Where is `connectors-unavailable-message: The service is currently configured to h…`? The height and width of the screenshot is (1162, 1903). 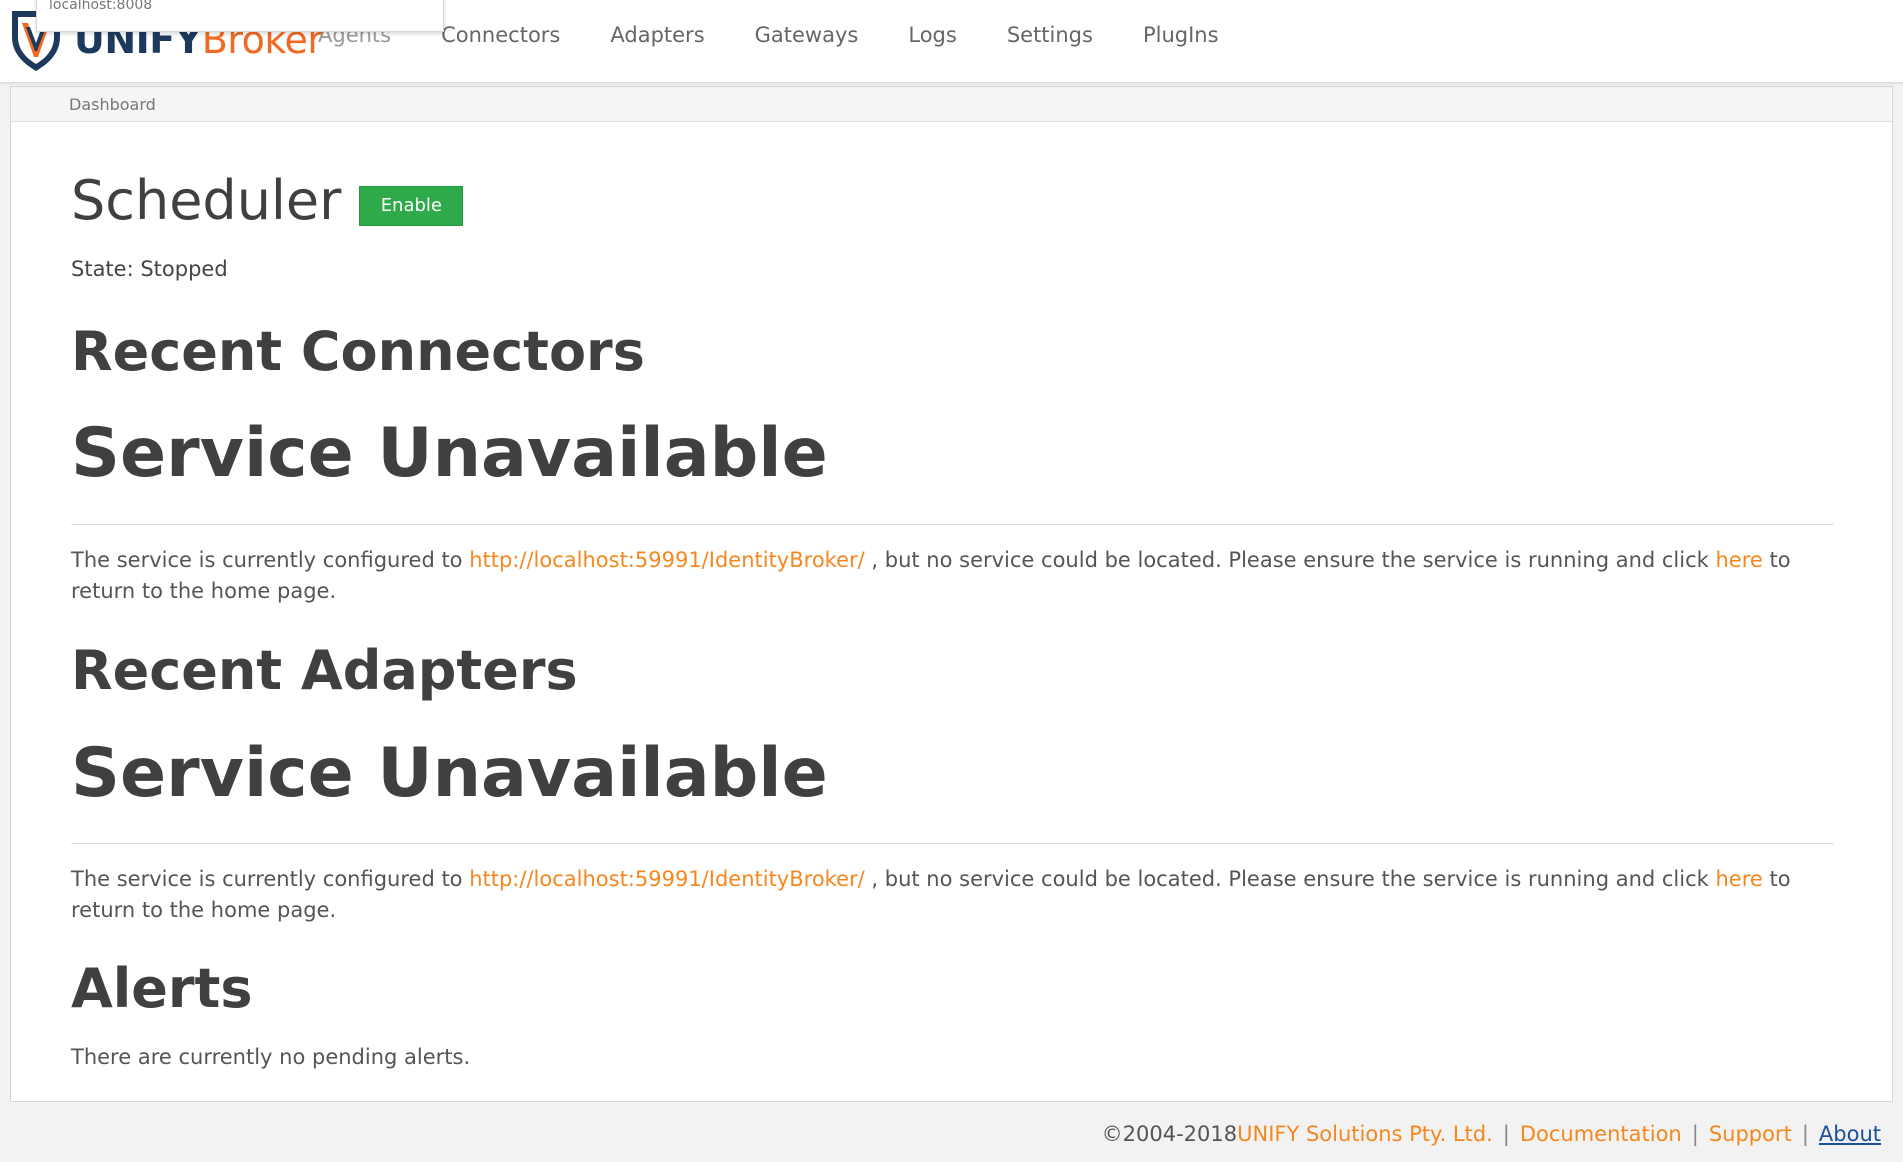 connectors-unavailable-message: The service is currently configured to h… is located at coordinates (952, 576).